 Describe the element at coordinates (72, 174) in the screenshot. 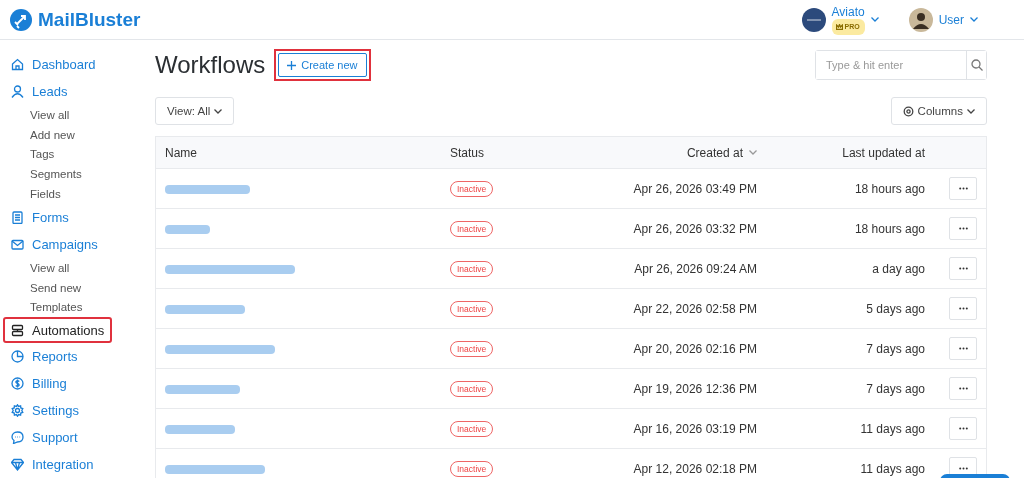

I see `sidebar-subitem: Segments` at that location.